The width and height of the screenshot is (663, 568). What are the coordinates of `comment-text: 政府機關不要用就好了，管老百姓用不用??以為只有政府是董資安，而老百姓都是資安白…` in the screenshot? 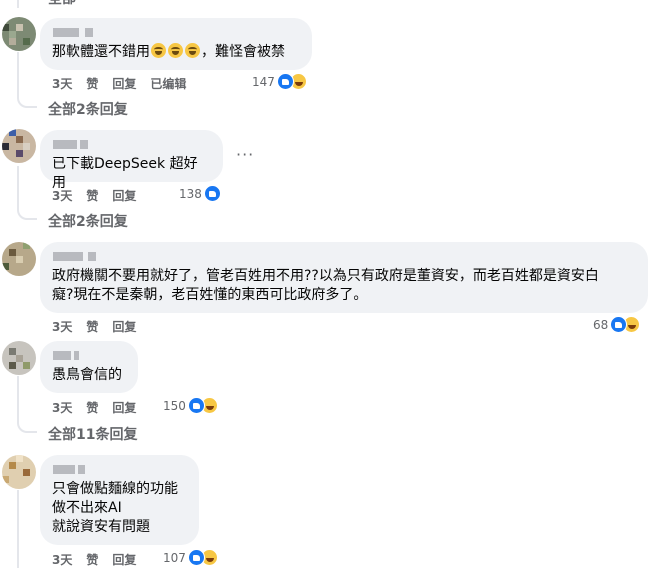 It's located at (325, 285).